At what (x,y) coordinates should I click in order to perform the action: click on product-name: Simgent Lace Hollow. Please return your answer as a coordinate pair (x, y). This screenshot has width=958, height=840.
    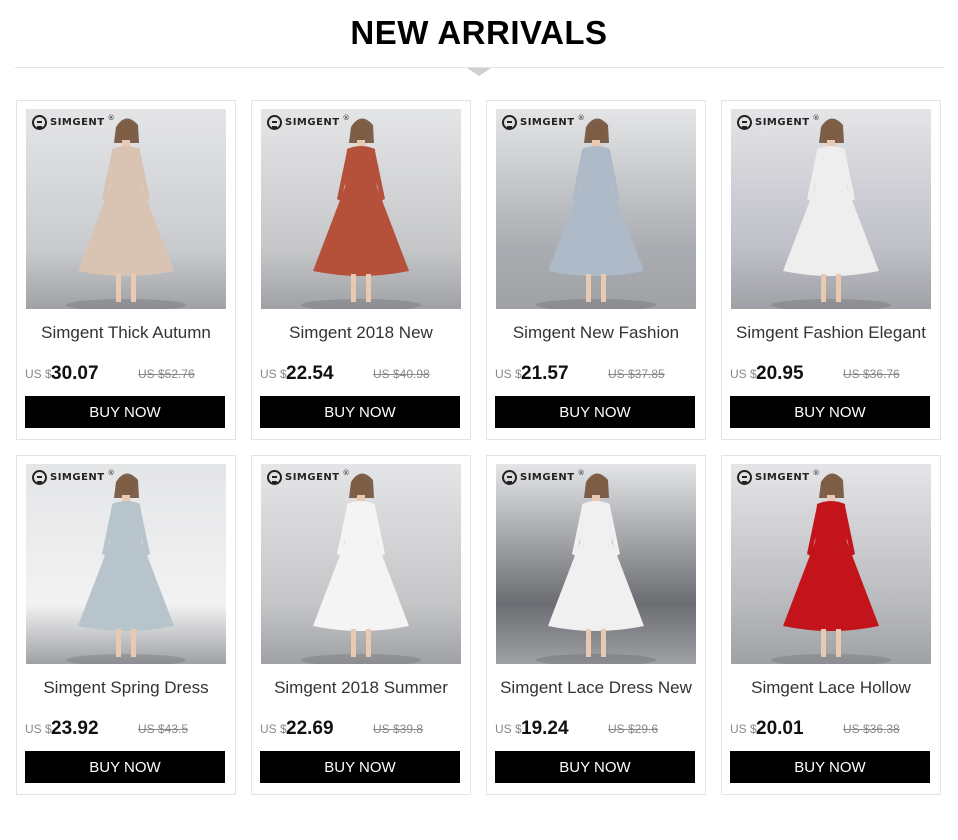
    Looking at the image, I should click on (831, 688).